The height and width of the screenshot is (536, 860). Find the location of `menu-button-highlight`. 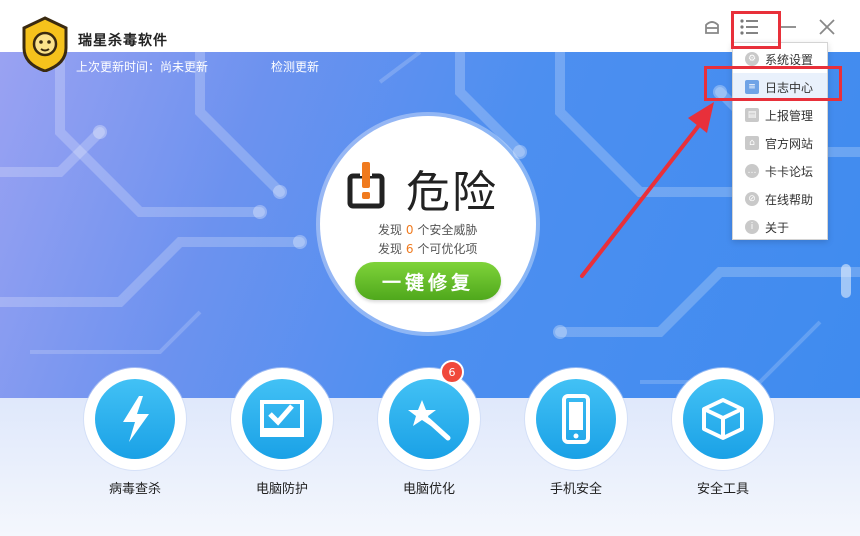

menu-button-highlight is located at coordinates (756, 30).